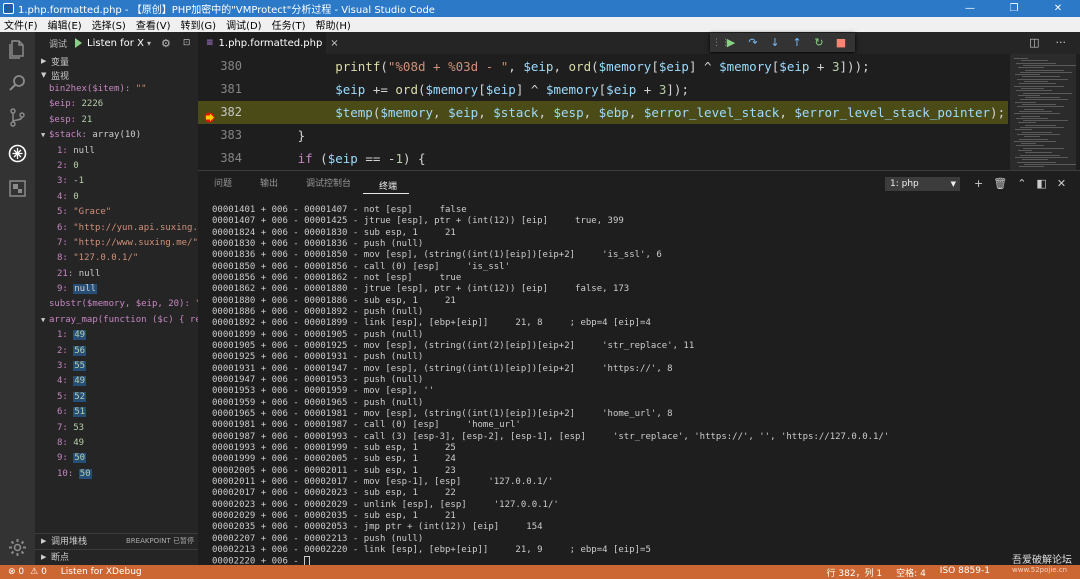  What do you see at coordinates (116, 335) in the screenshot?
I see `watch-item: 1: 49` at bounding box center [116, 335].